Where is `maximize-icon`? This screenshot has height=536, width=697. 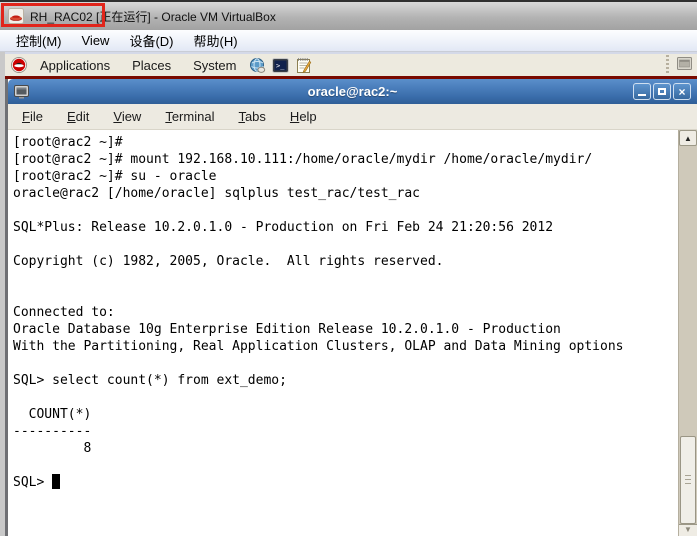 maximize-icon is located at coordinates (662, 91).